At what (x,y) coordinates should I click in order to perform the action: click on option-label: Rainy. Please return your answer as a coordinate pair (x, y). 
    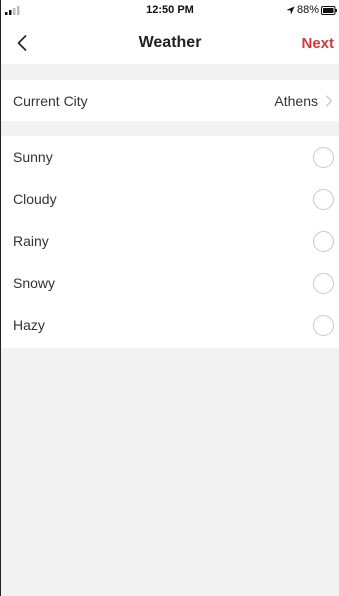
    Looking at the image, I should click on (31, 241).